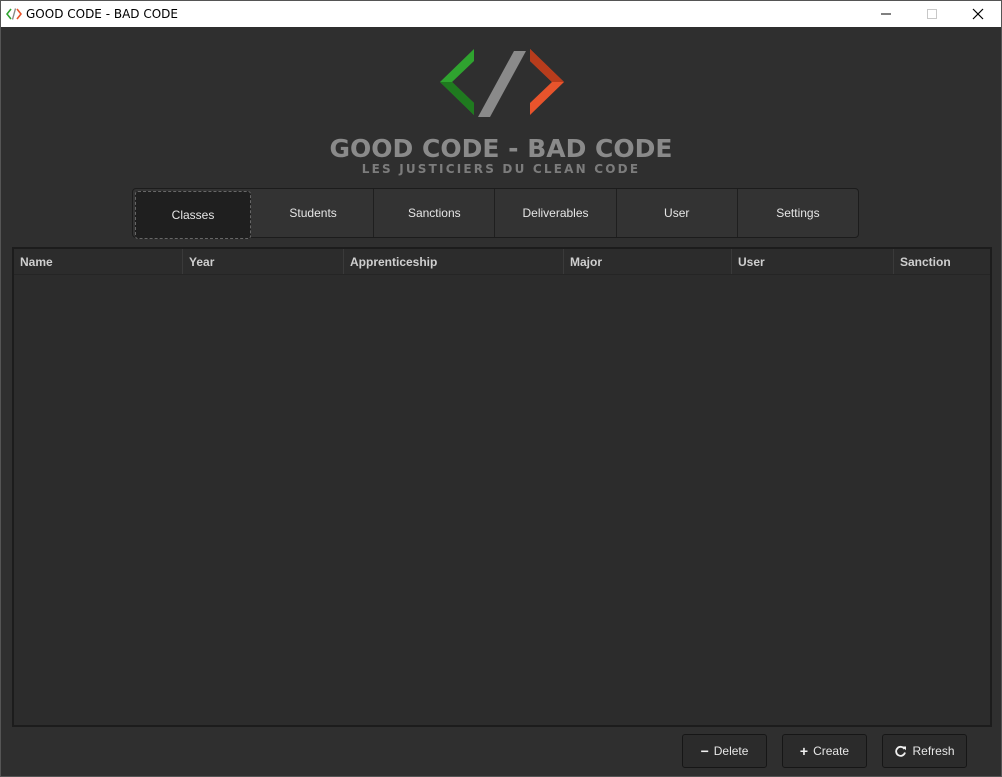 This screenshot has width=1002, height=777. What do you see at coordinates (677, 213) in the screenshot?
I see `tab-user: User` at bounding box center [677, 213].